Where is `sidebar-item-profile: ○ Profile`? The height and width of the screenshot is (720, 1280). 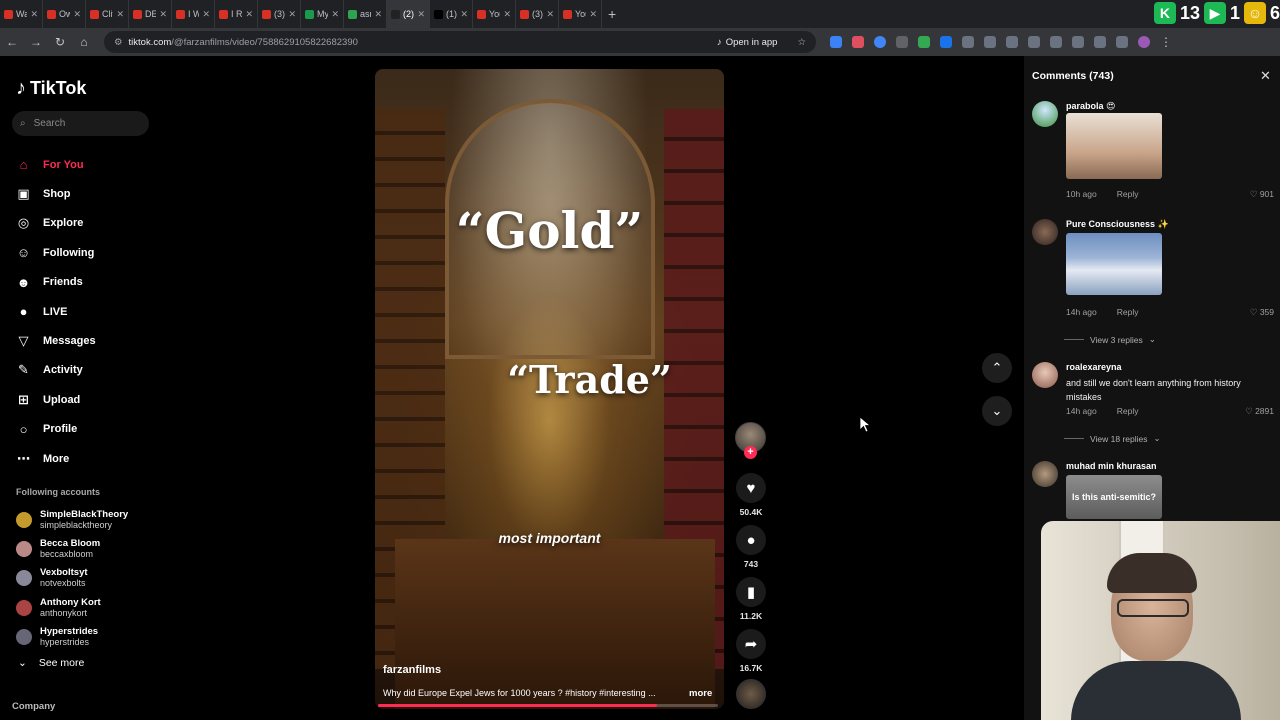
sidebar-item-profile: ○ Profile is located at coordinates (56, 429).